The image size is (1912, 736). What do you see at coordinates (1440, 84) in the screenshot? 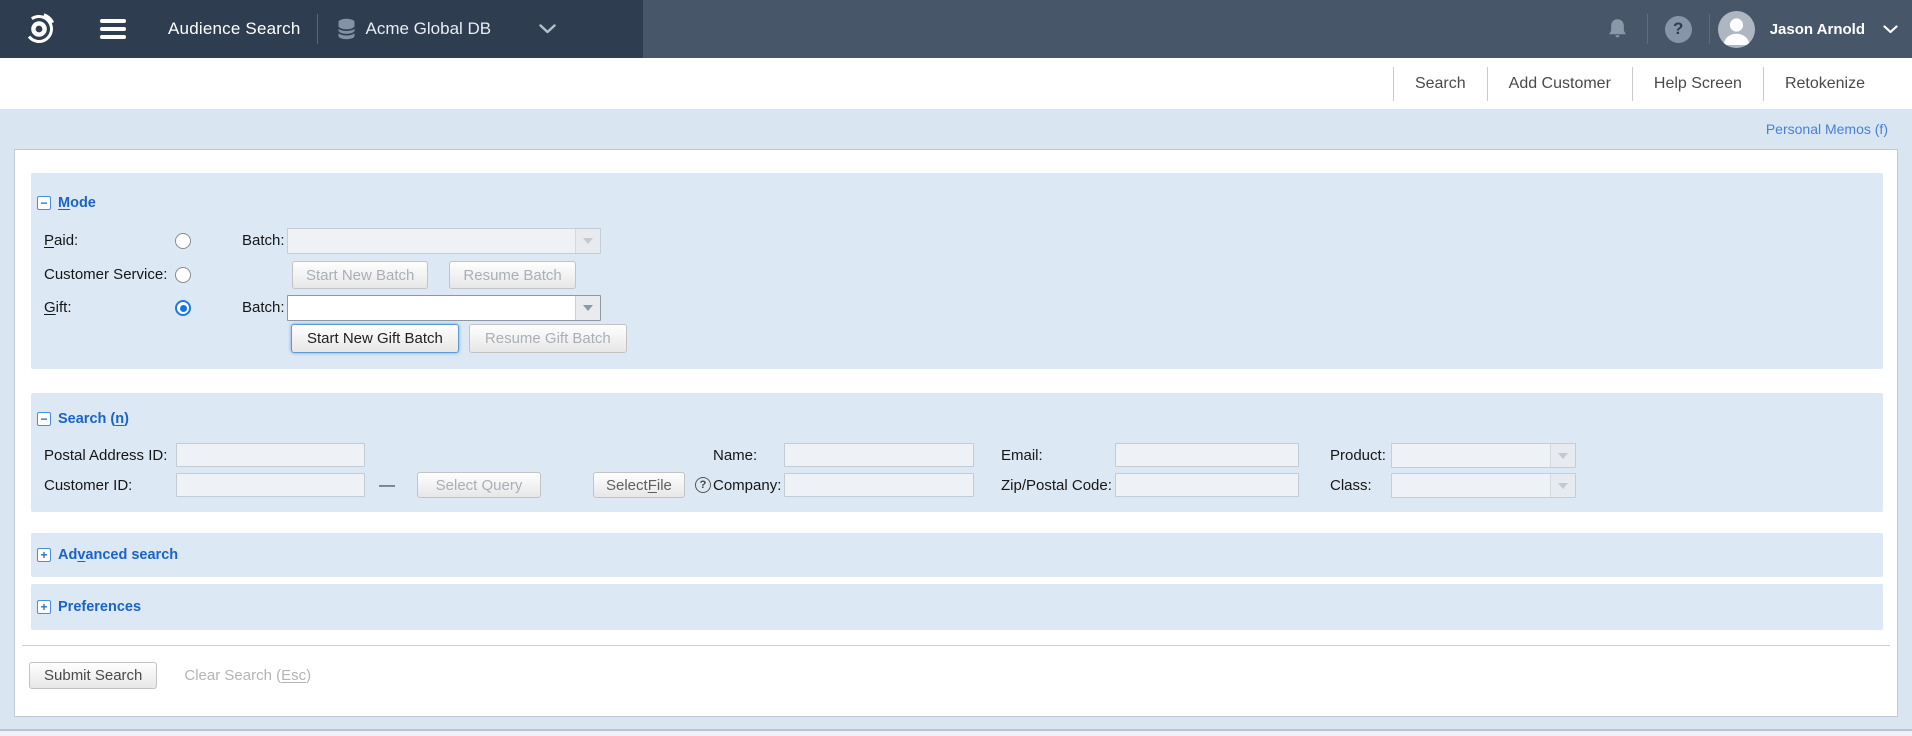
I see `nav-link-search: Search` at bounding box center [1440, 84].